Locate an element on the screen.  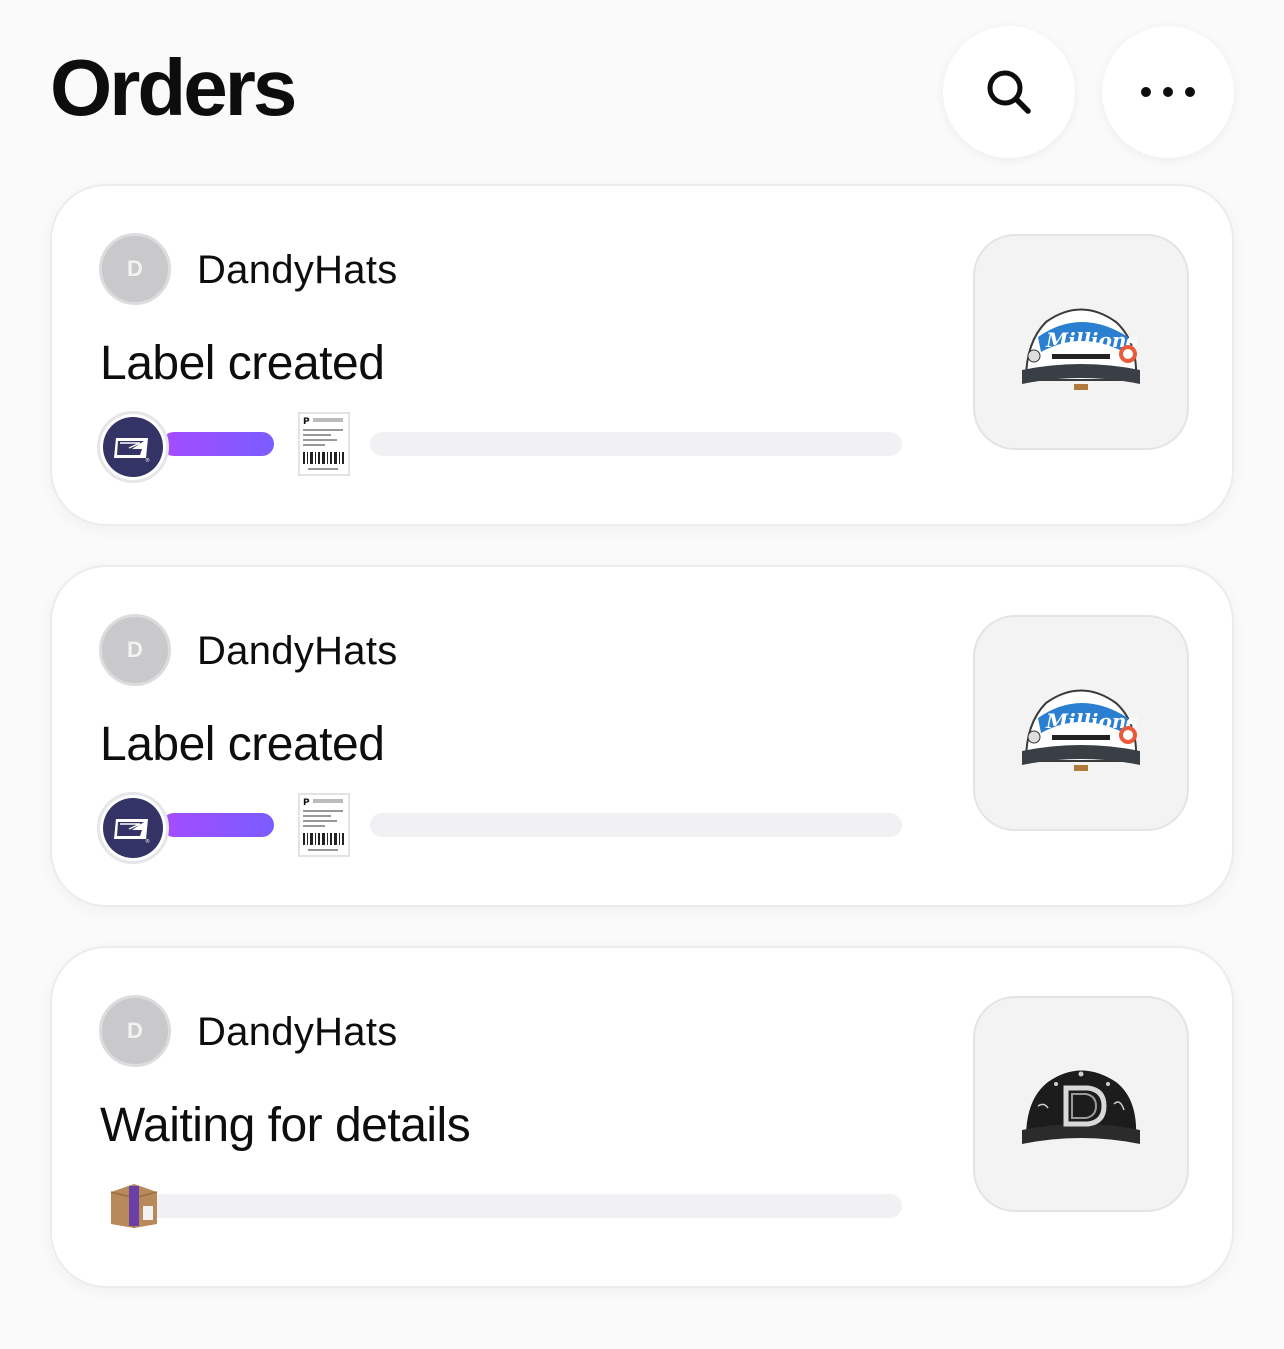
more-horizontal-icon is located at coordinates (1168, 92).